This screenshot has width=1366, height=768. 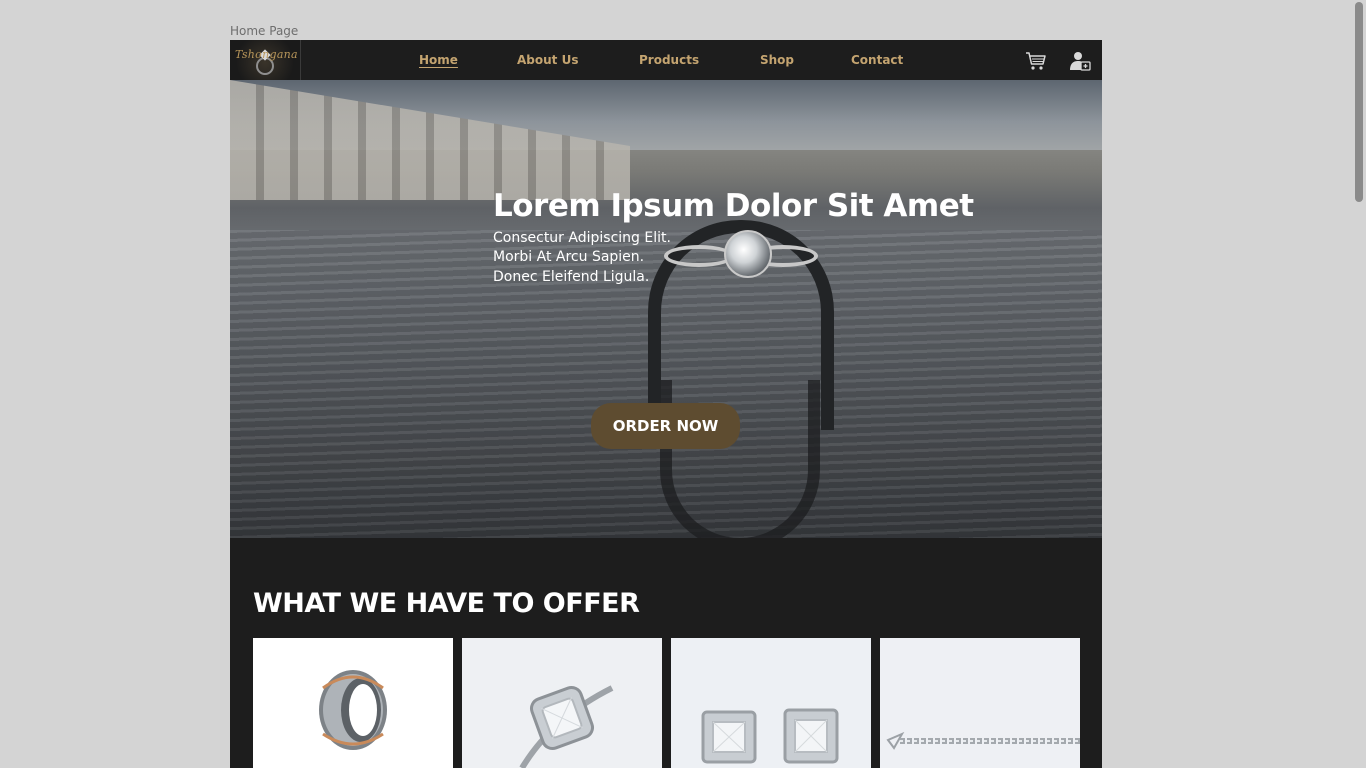 I want to click on product-card-stud-earrings, so click(x=771, y=703).